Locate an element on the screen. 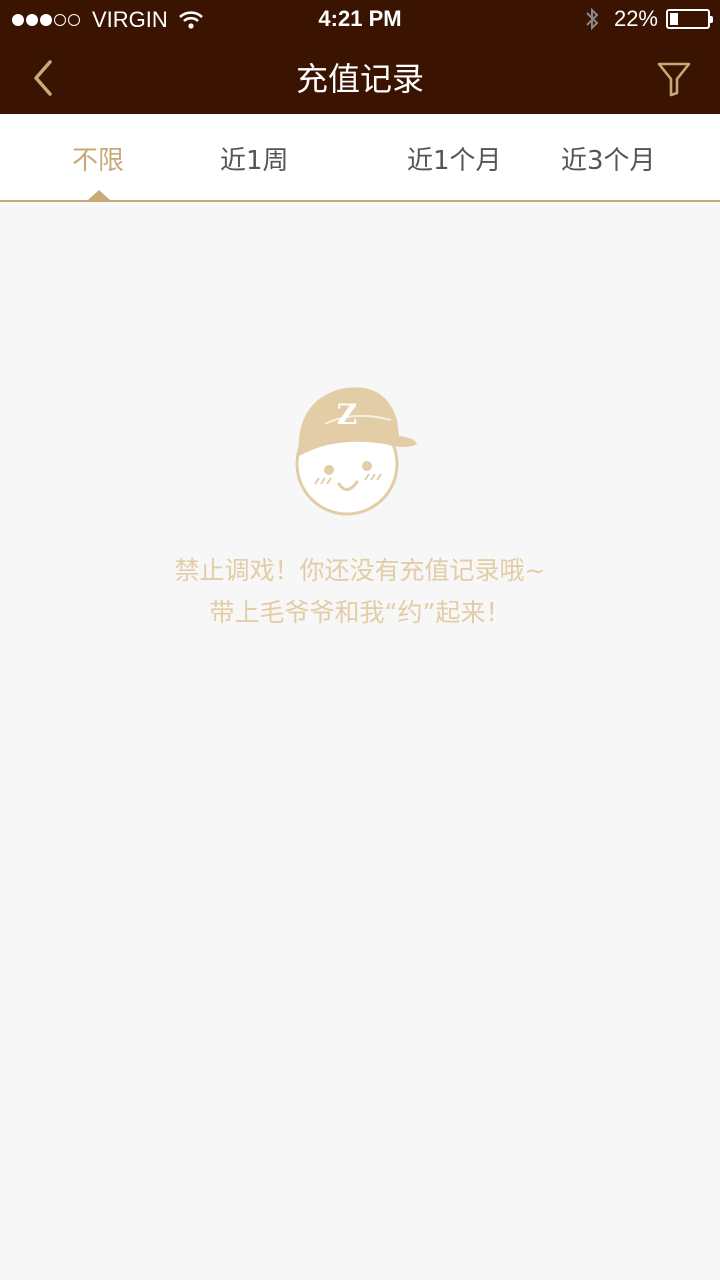  status-right: 22% is located at coordinates (648, 19).